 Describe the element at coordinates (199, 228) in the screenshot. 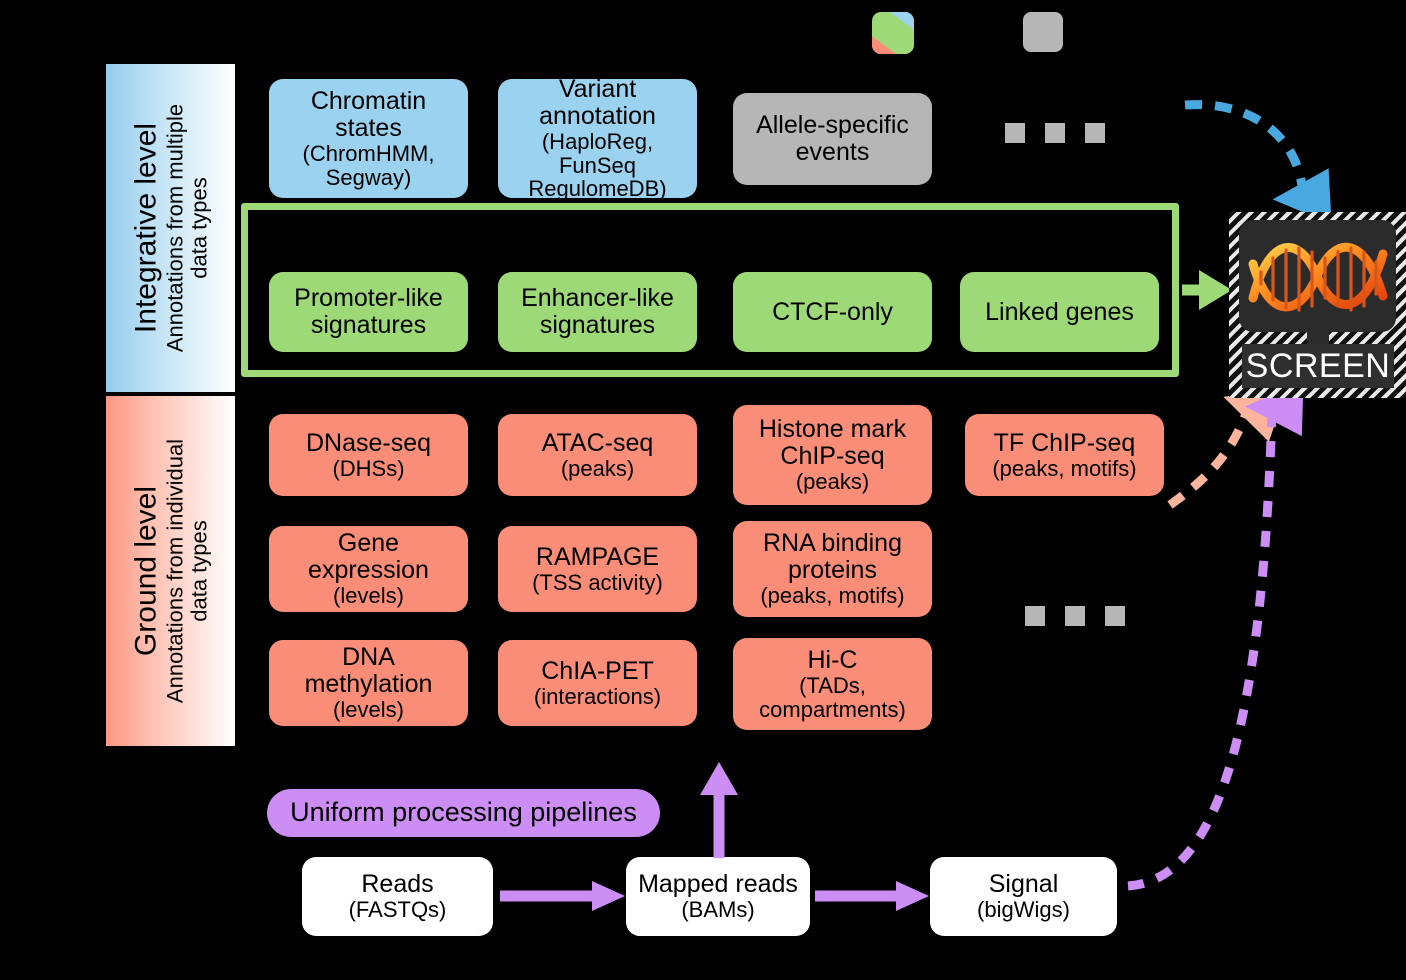

I see `level-bar-integrative-subtitle-2: data types` at that location.